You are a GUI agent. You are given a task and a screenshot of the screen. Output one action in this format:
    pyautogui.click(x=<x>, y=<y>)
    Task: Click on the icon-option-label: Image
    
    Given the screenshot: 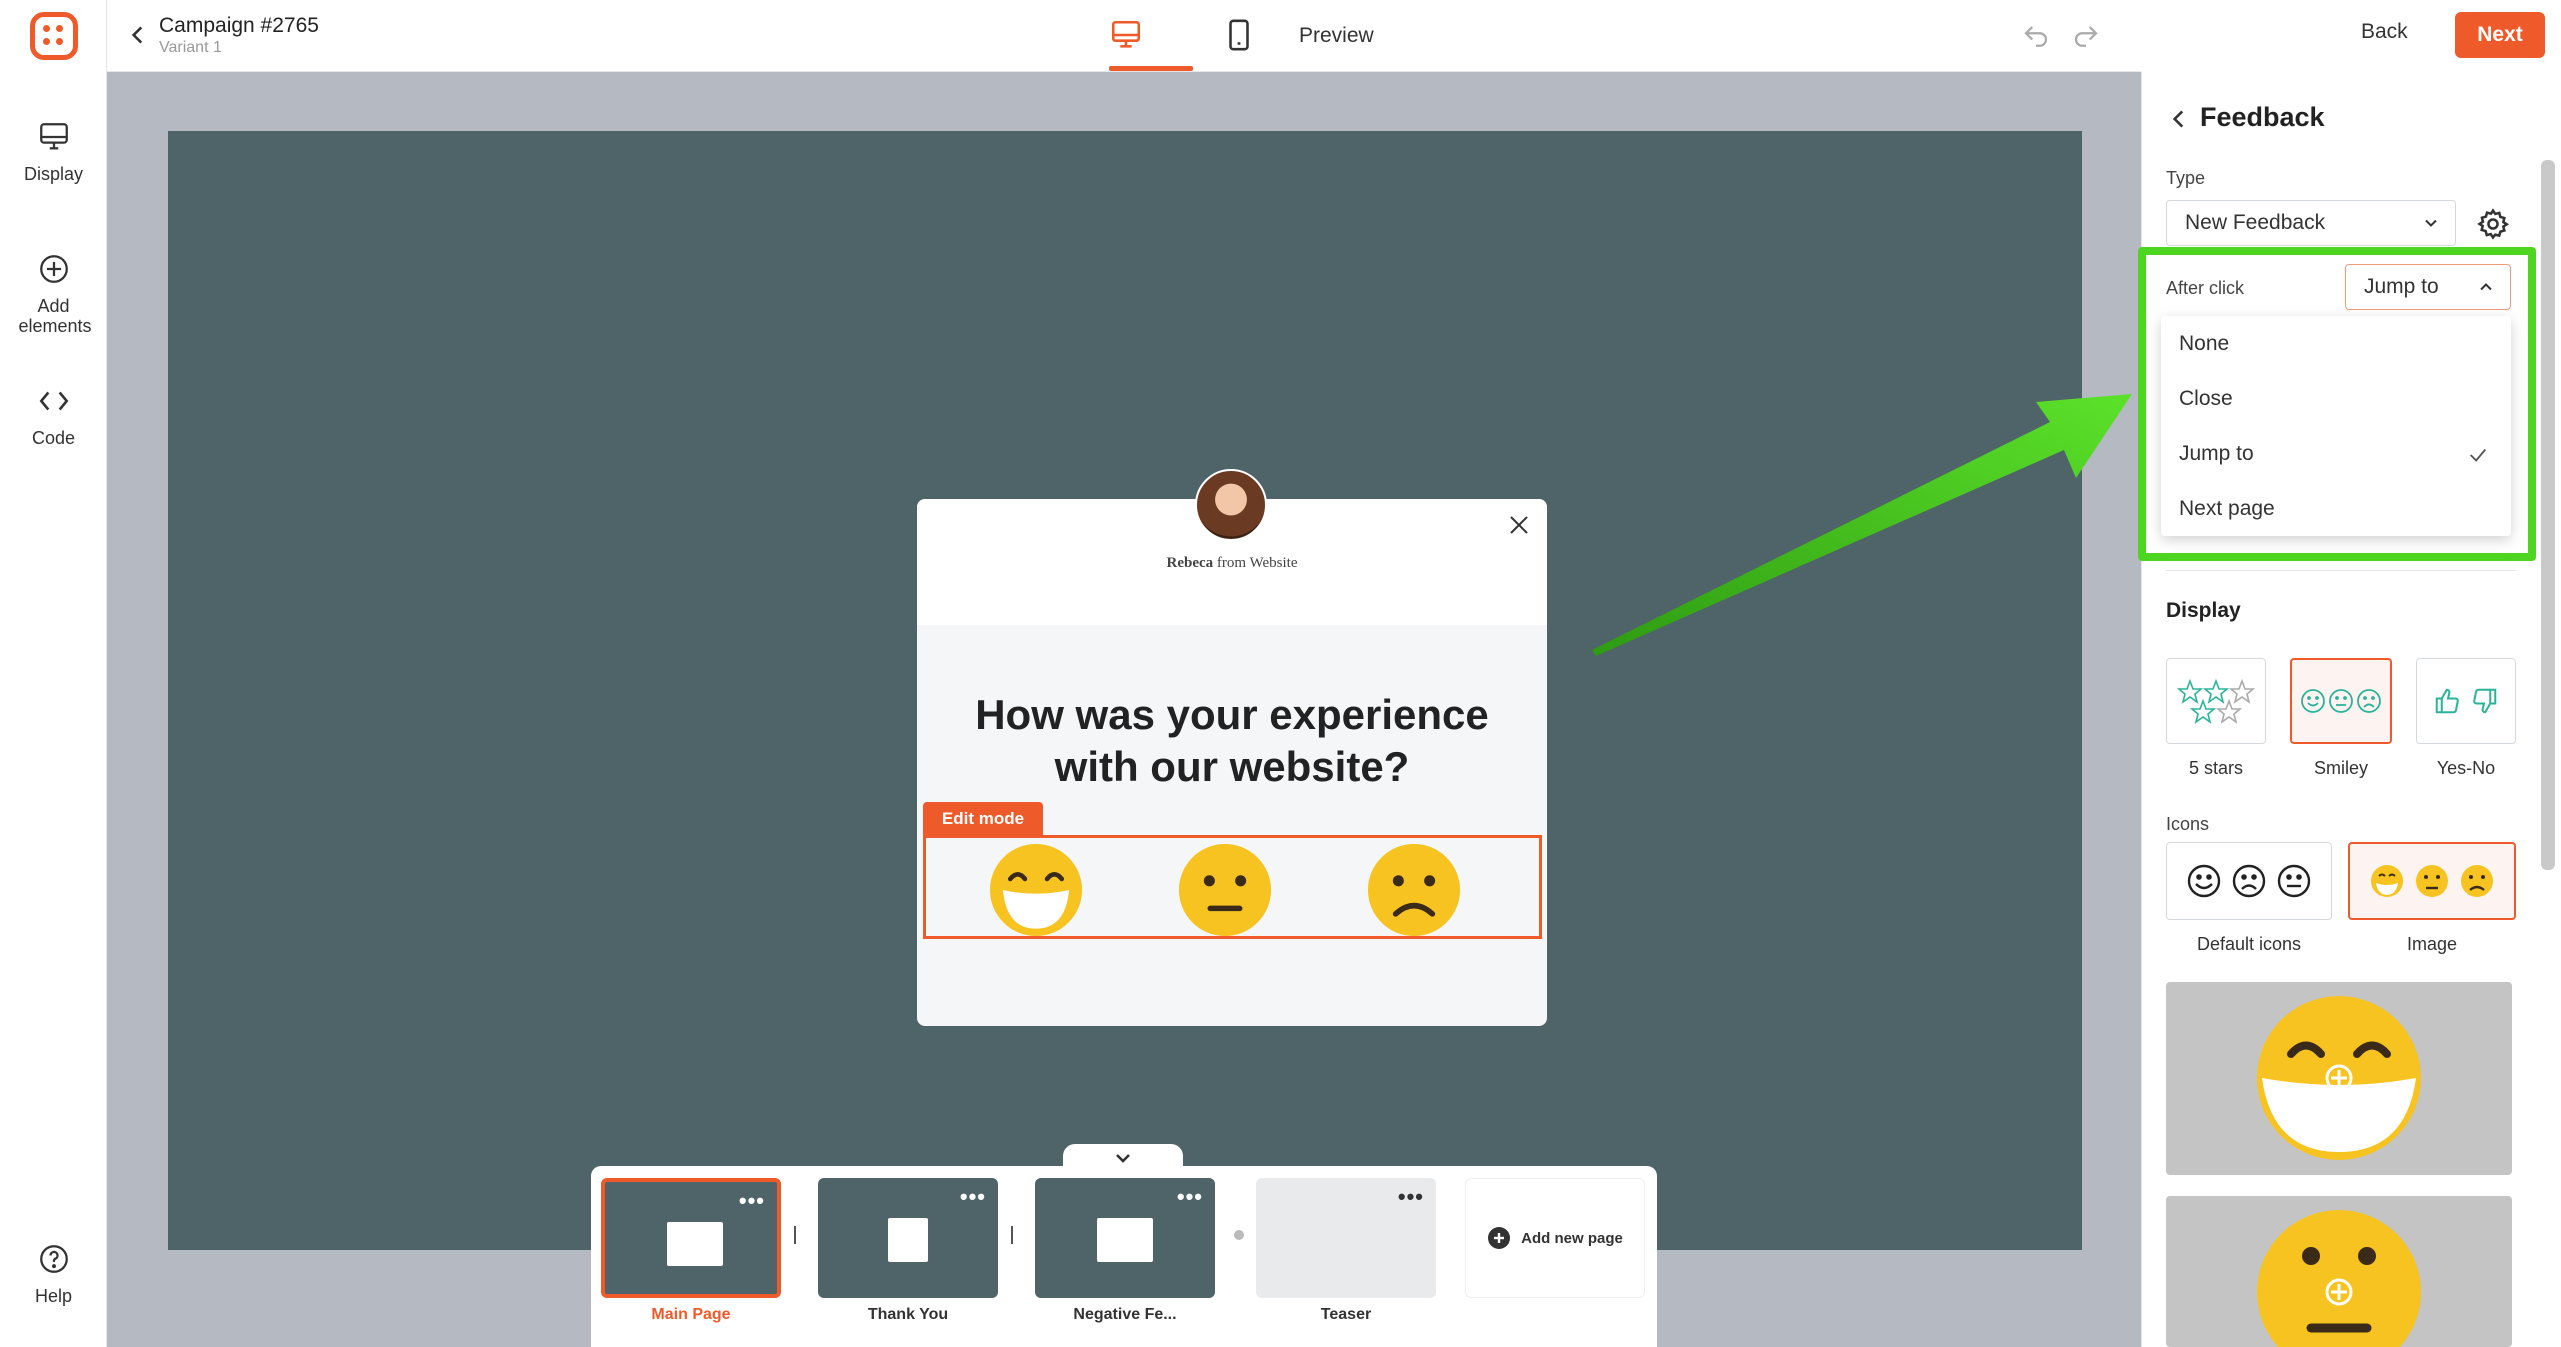 What is the action you would take?
    pyautogui.click(x=2432, y=944)
    